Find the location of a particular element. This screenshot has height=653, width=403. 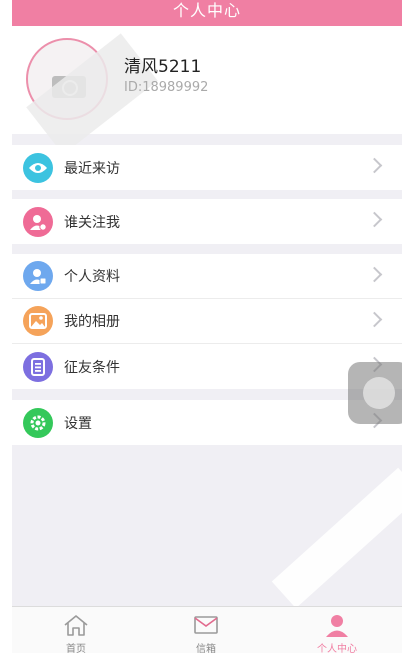

user-id: ID:18989992 is located at coordinates (166, 87).